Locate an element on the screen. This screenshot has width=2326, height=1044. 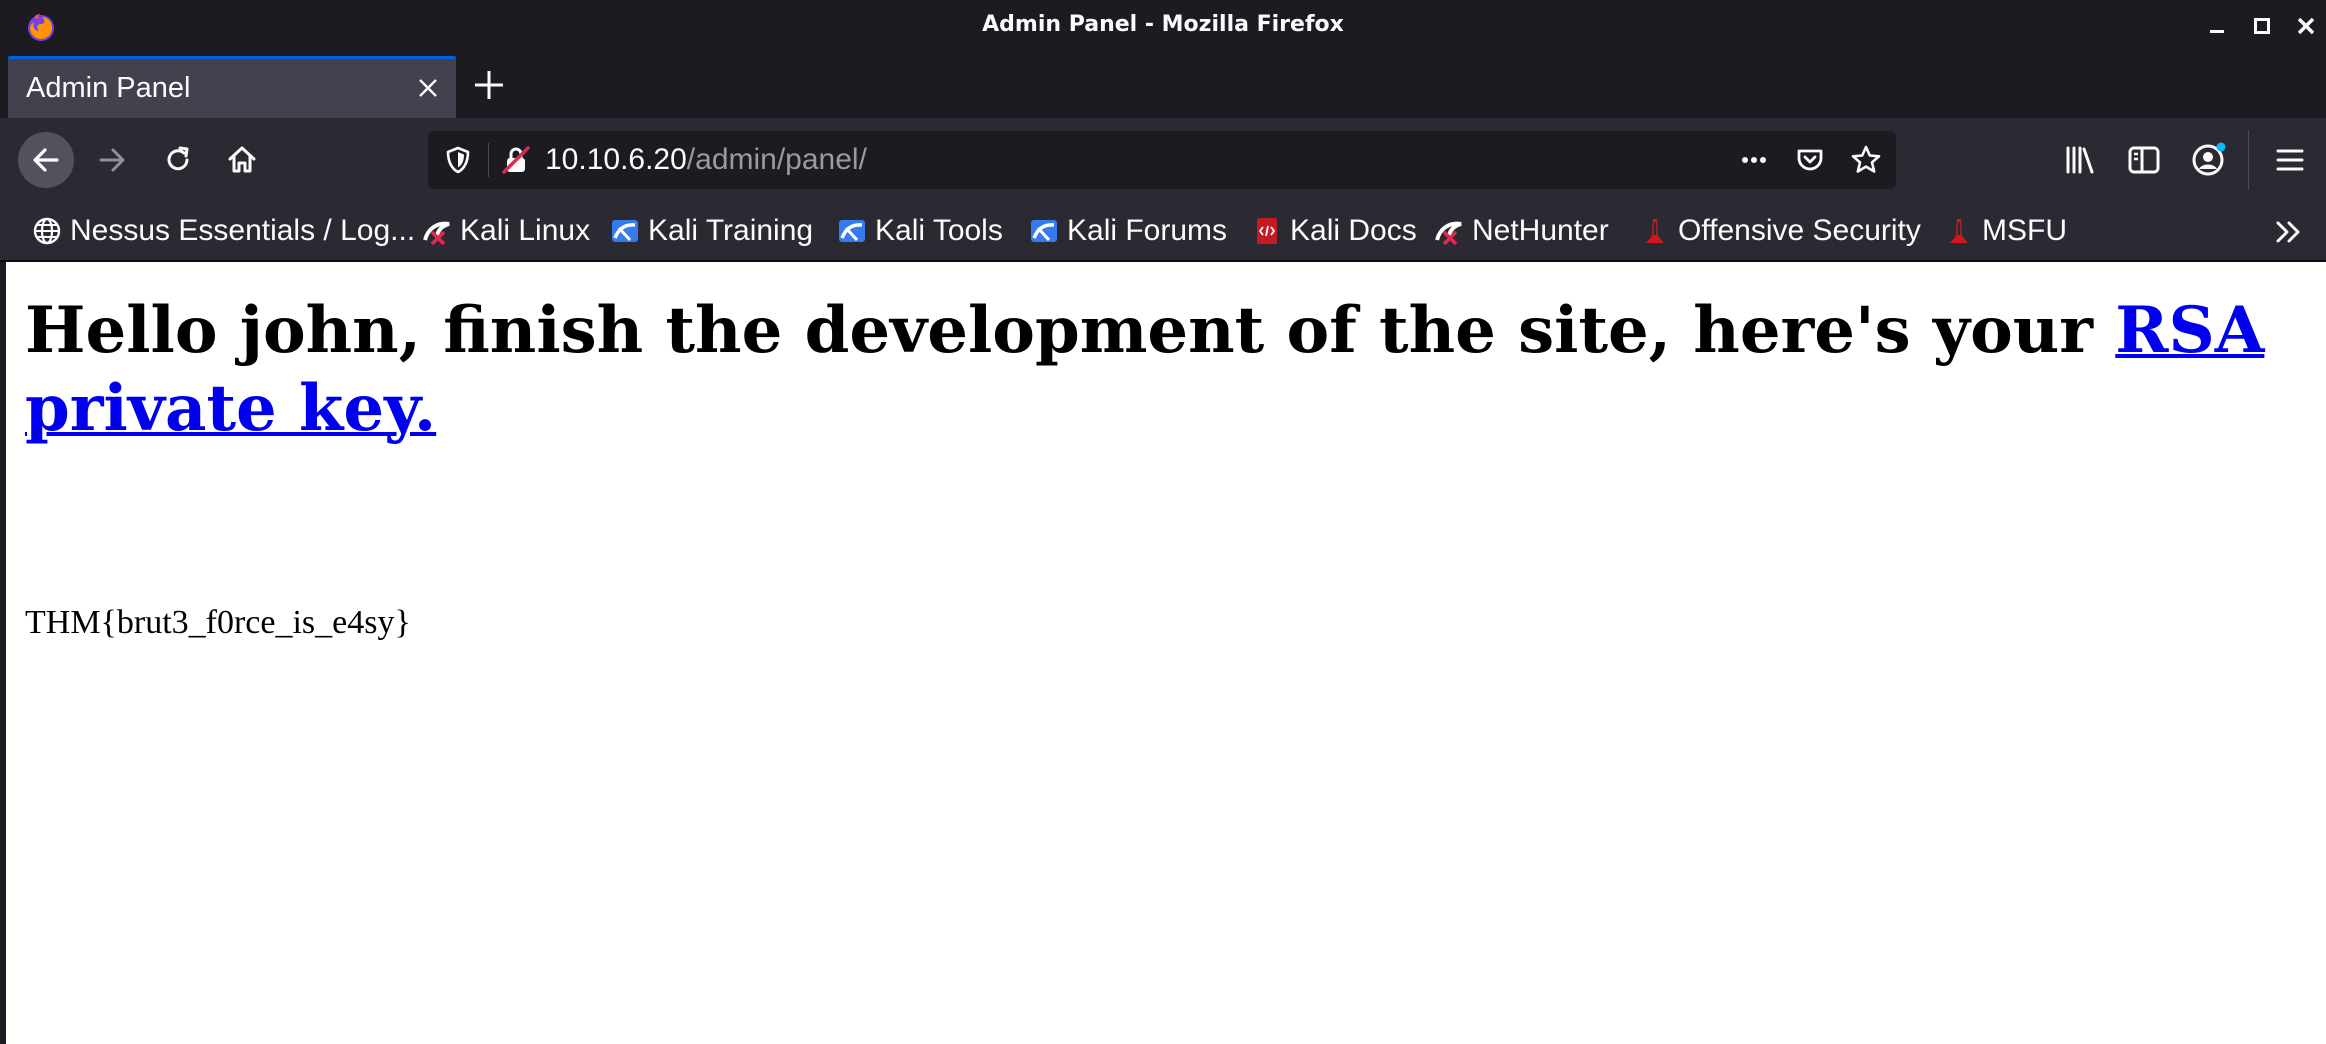
home-icon is located at coordinates (242, 159).